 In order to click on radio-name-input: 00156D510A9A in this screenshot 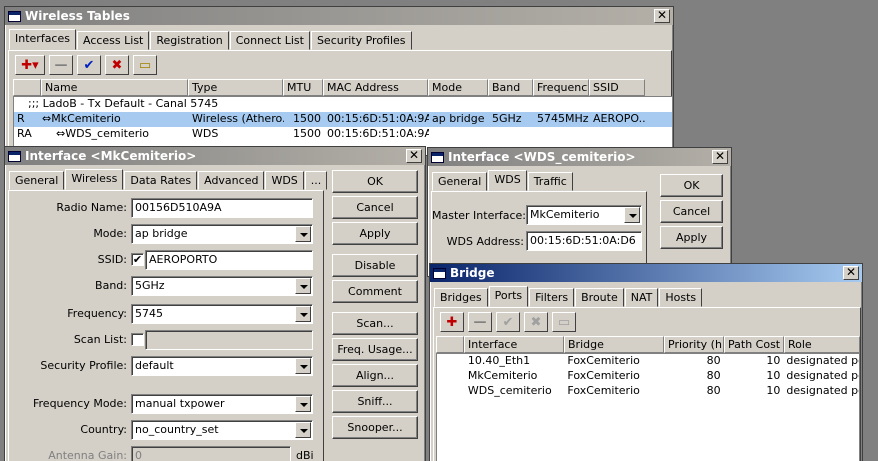, I will do `click(222, 208)`.